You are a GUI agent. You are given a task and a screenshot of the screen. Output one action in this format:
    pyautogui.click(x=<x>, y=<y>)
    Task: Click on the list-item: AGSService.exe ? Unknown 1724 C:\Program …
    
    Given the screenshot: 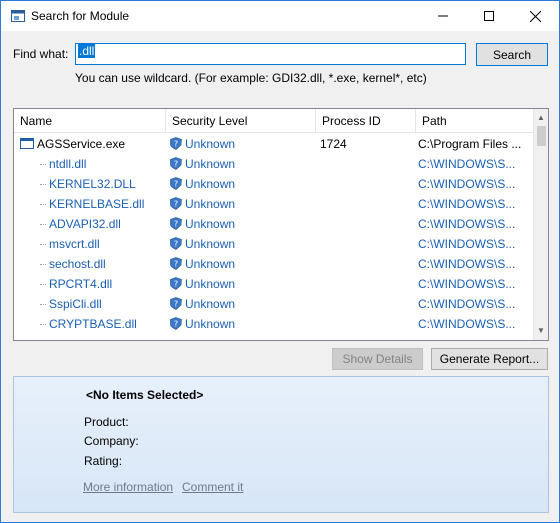 What is the action you would take?
    pyautogui.click(x=273, y=144)
    